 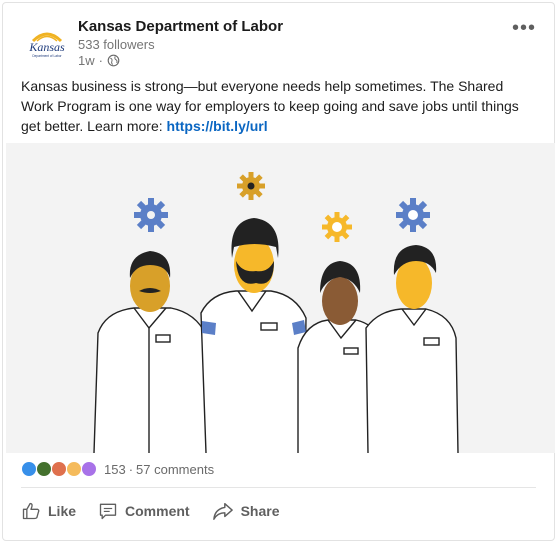 I want to click on kansas-dol-logo: Kansas Department of Labor, so click(x=47, y=45).